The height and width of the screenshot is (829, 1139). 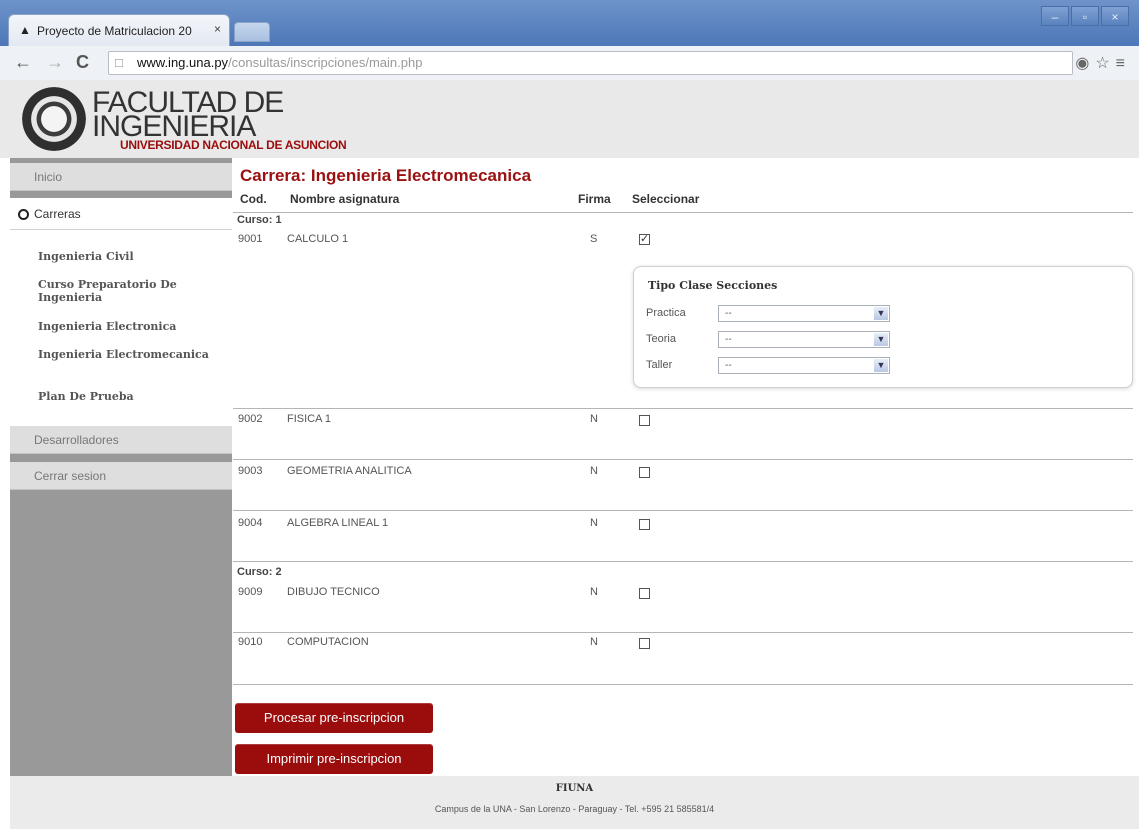 I want to click on section-label-teoria: Teoria, so click(x=661, y=339).